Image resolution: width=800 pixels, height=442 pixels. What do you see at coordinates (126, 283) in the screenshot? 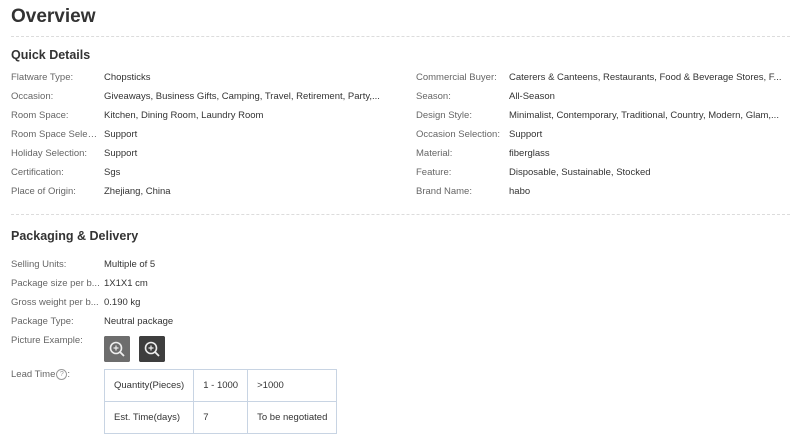
I see `packaging-value: 1X1X1 cm` at bounding box center [126, 283].